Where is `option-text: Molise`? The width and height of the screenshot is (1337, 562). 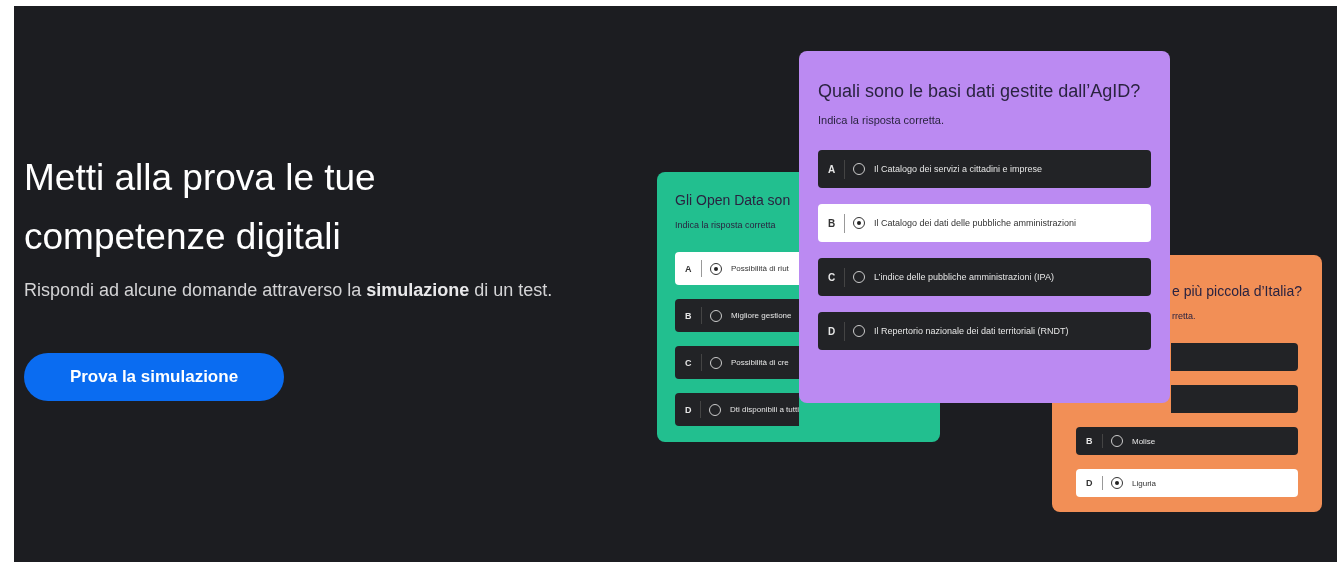 option-text: Molise is located at coordinates (1144, 441).